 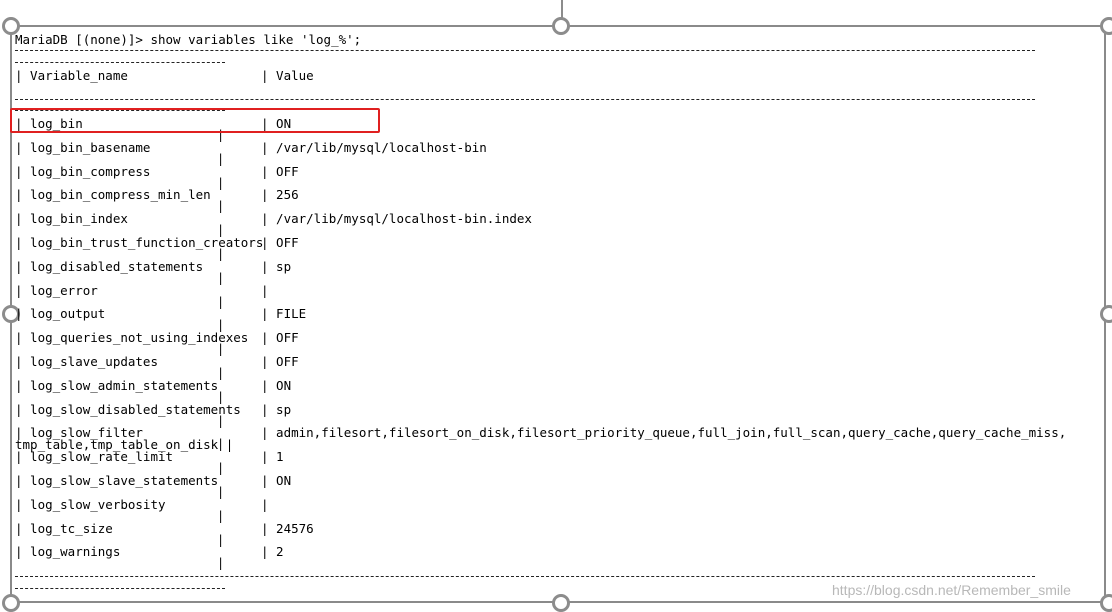 What do you see at coordinates (374, 147) in the screenshot?
I see `table-row-value: | /var/lib/mysql/localhost-bin` at bounding box center [374, 147].